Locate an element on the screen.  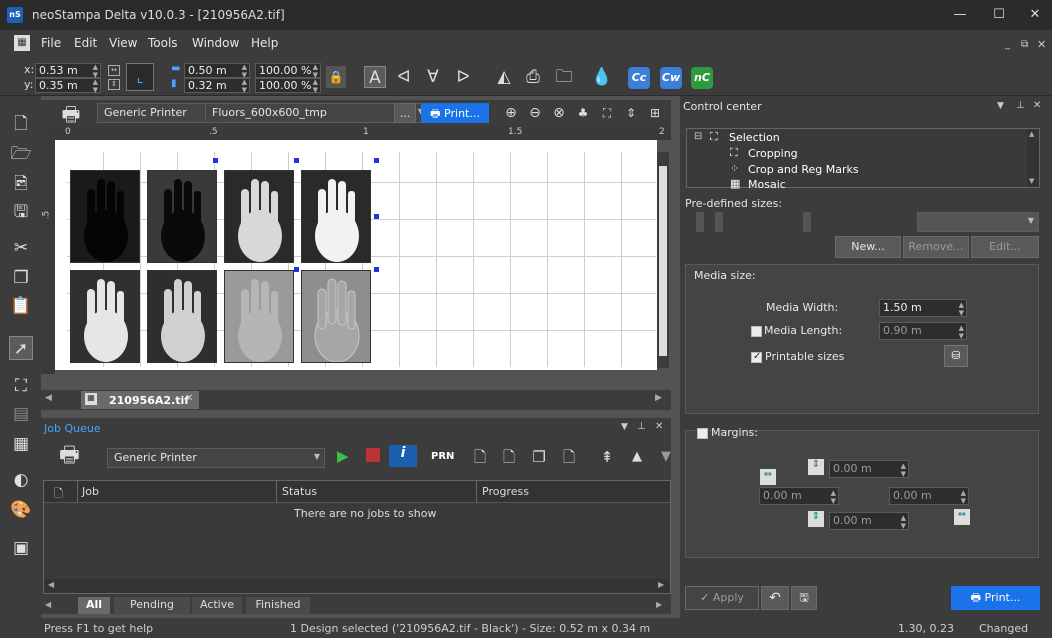
add-image-icon: 🖻 is located at coordinates (21, 184).